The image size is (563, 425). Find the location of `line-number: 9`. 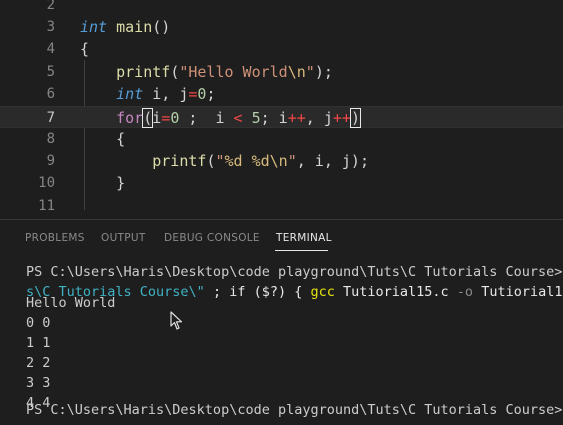

line-number: 9 is located at coordinates (50, 161).